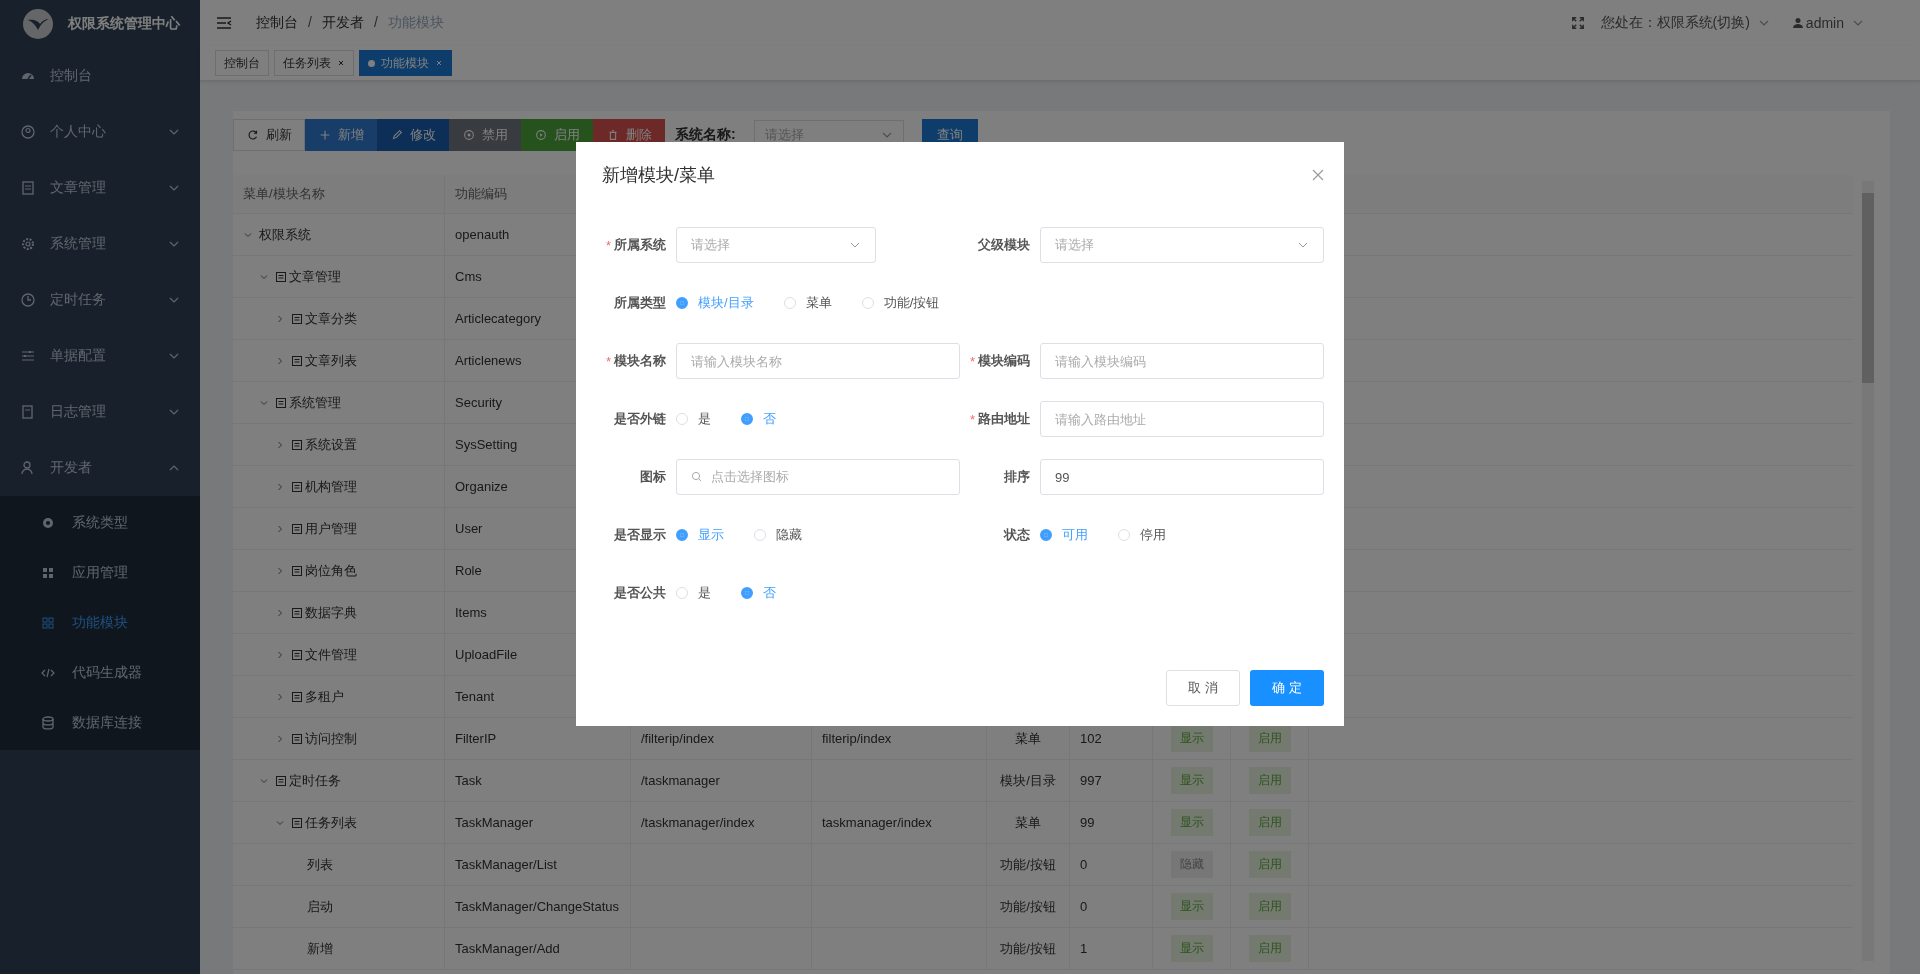 The width and height of the screenshot is (1920, 974). What do you see at coordinates (1182, 477) in the screenshot?
I see `input-field: 99` at bounding box center [1182, 477].